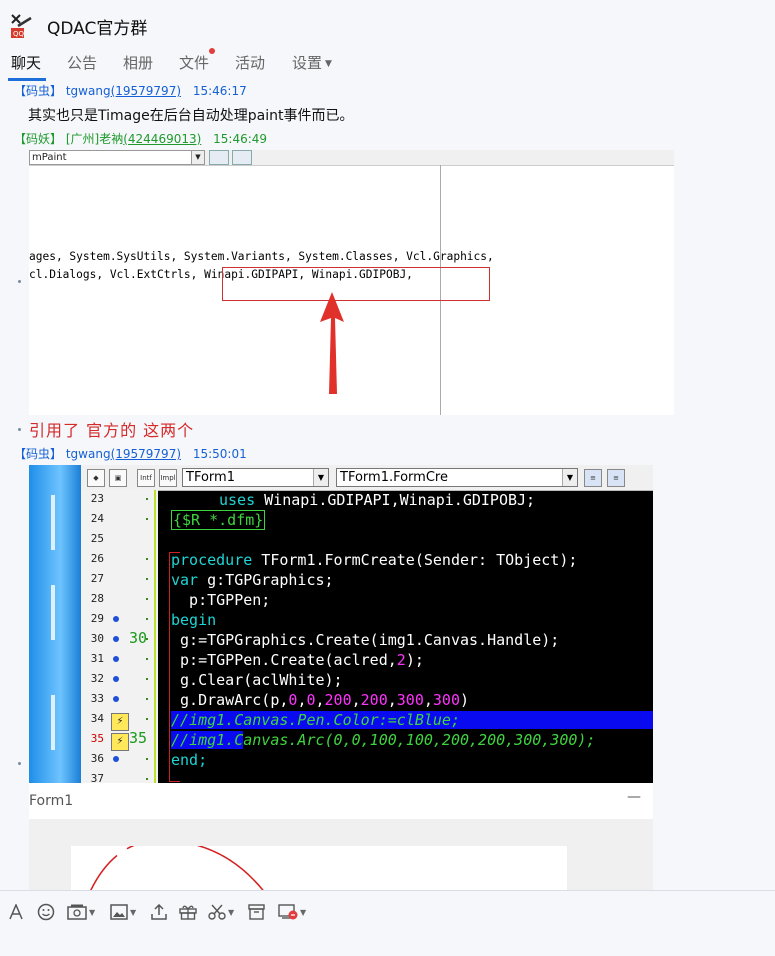 The width and height of the screenshot is (775, 956). What do you see at coordinates (138, 638) in the screenshot?
I see `bookmark-marker: 30` at bounding box center [138, 638].